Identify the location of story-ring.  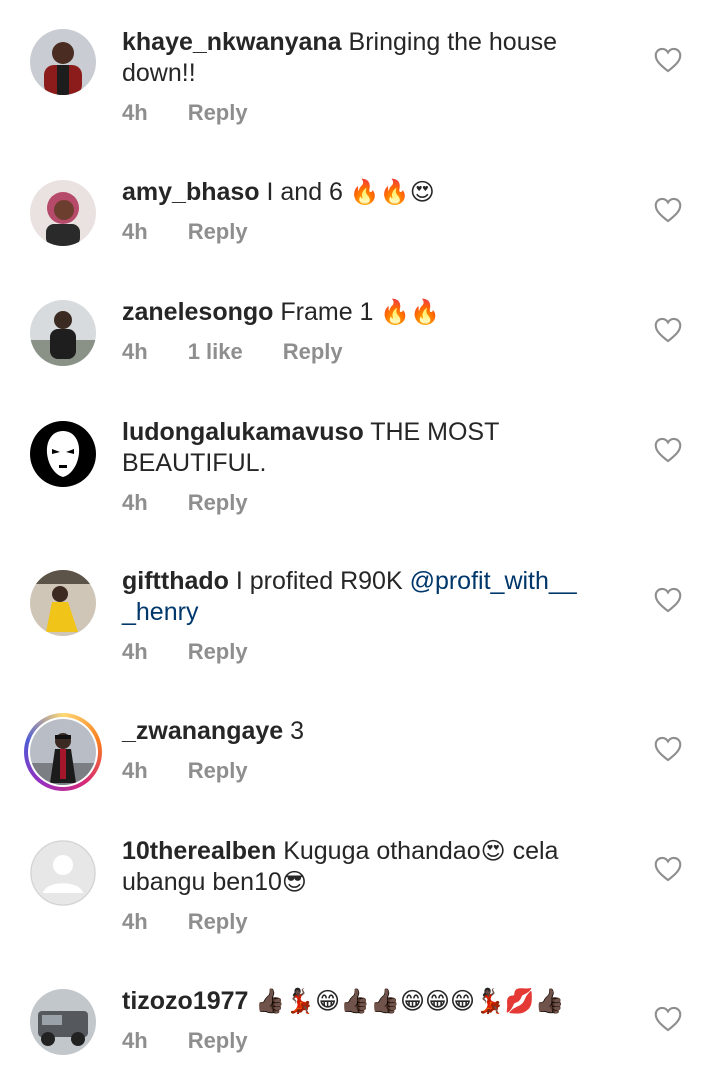
(63, 752).